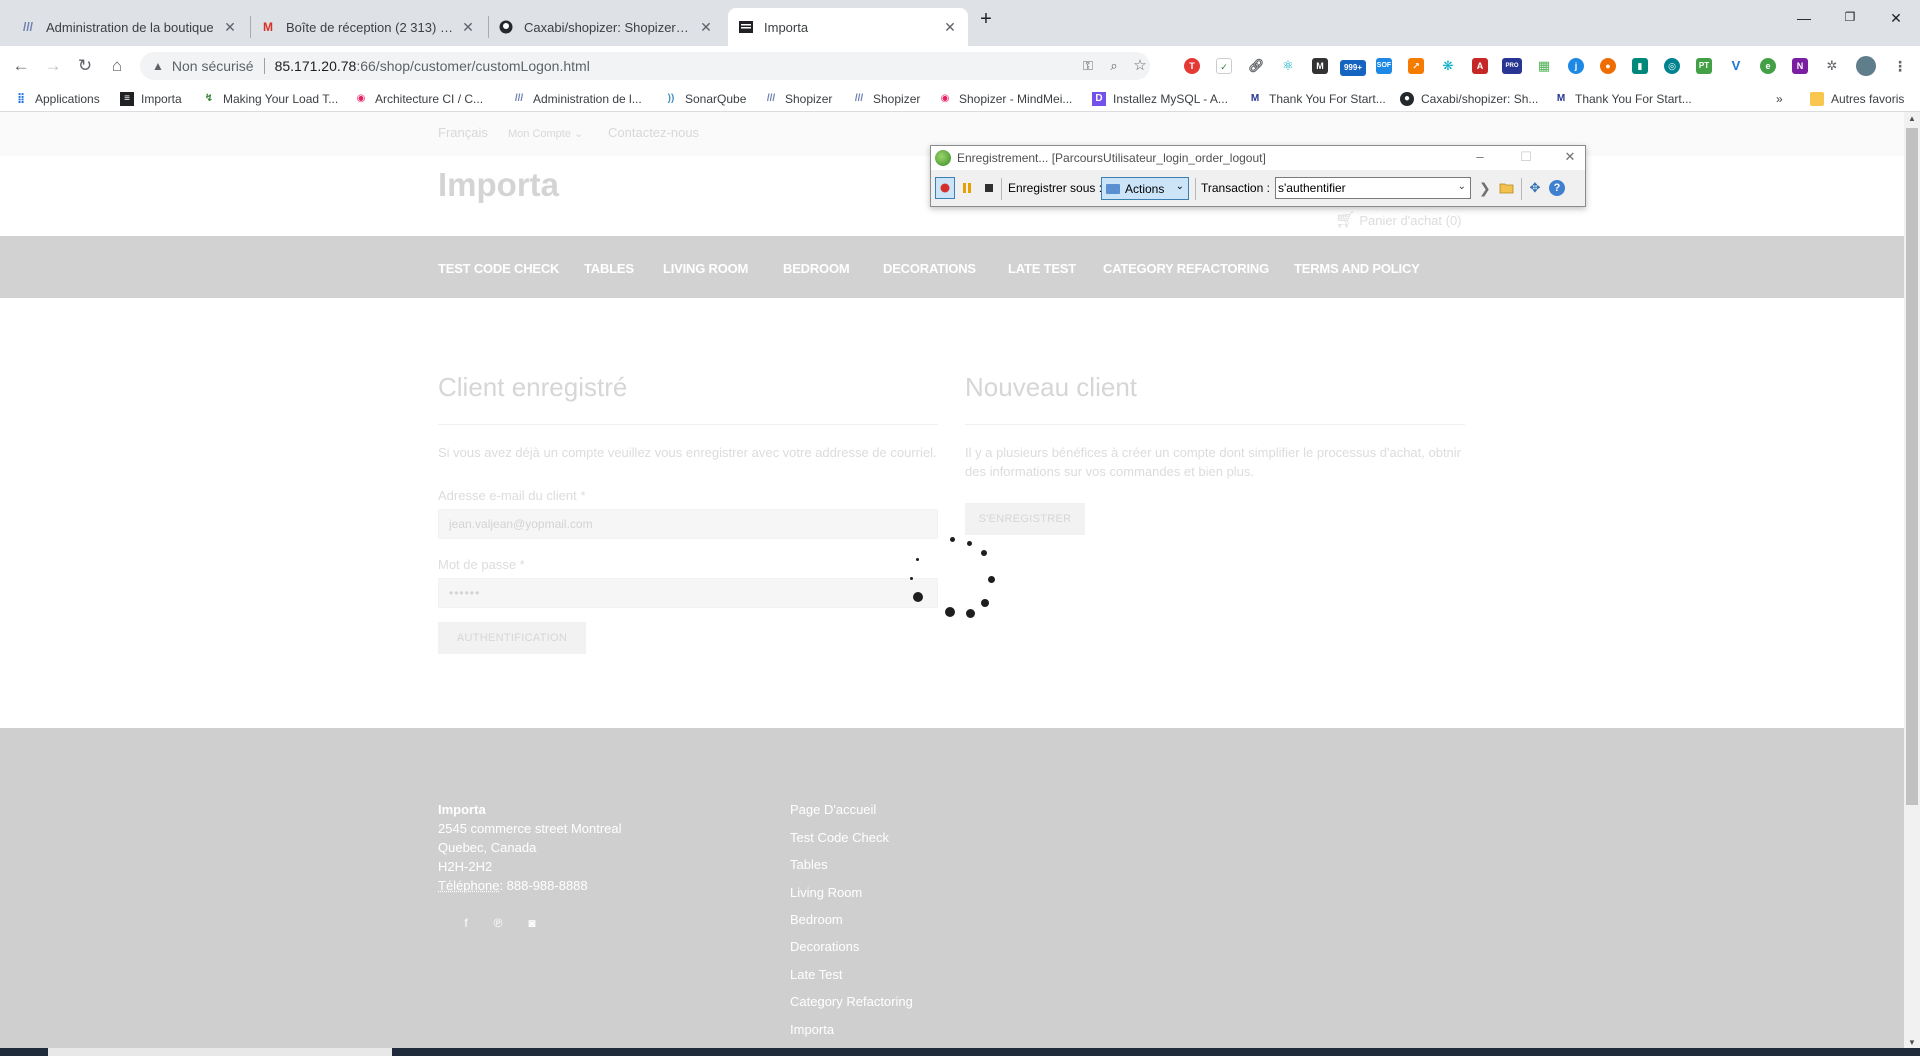 The height and width of the screenshot is (1056, 1920). I want to click on onenote-icon: N, so click(1800, 66).